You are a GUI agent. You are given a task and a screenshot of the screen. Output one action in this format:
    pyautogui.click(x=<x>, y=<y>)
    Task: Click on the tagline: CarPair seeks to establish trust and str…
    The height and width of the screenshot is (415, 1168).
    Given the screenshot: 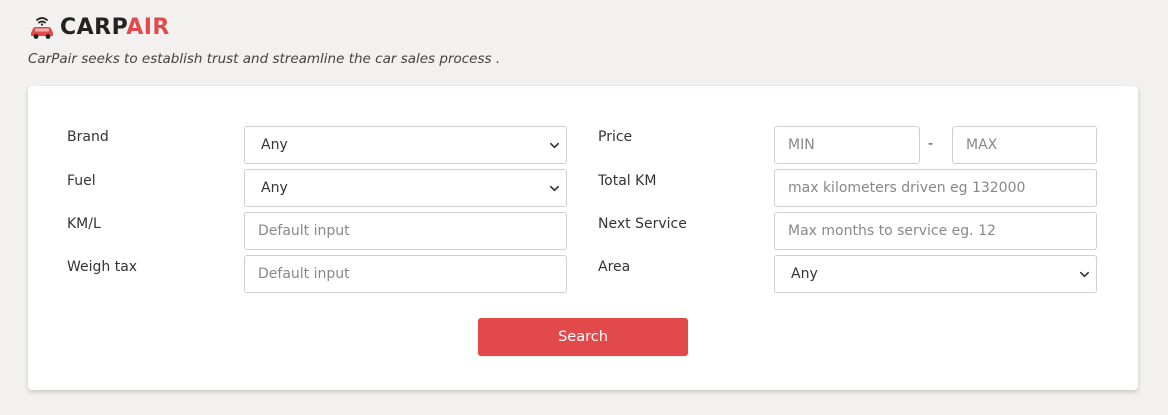 What is the action you would take?
    pyautogui.click(x=264, y=59)
    